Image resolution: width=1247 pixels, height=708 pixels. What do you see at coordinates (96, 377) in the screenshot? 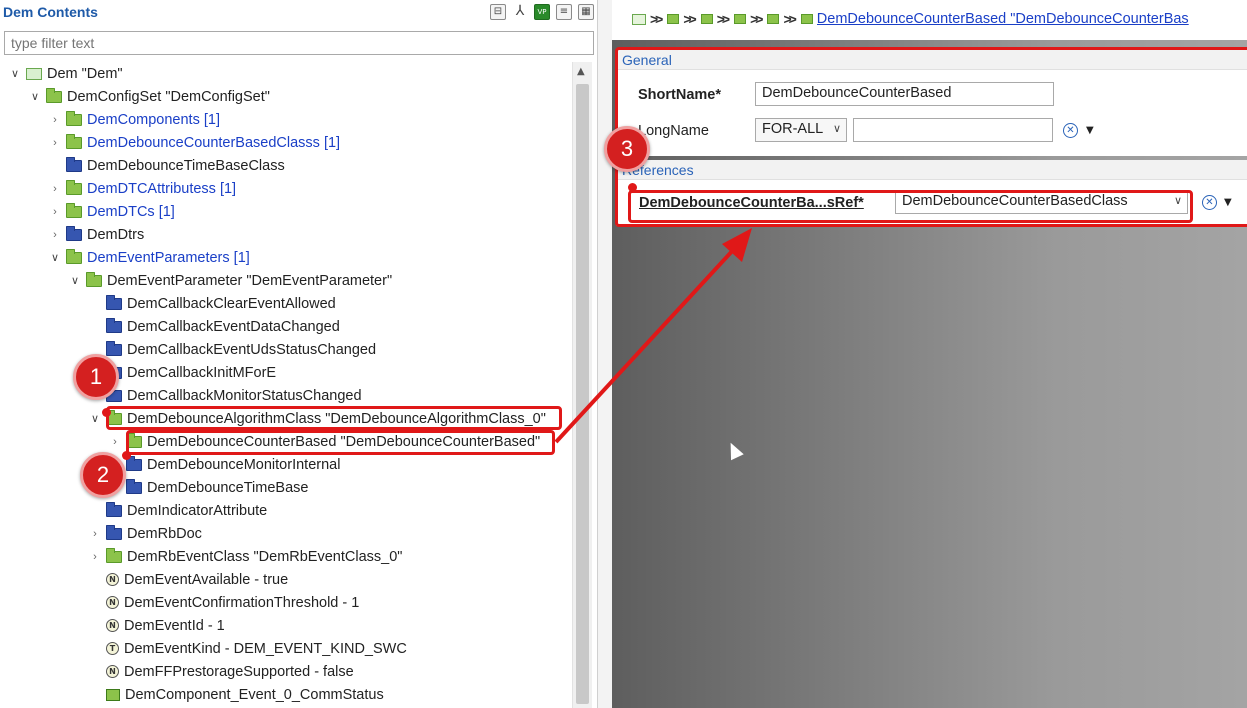
I see `annotation-badge-1: 1` at bounding box center [96, 377].